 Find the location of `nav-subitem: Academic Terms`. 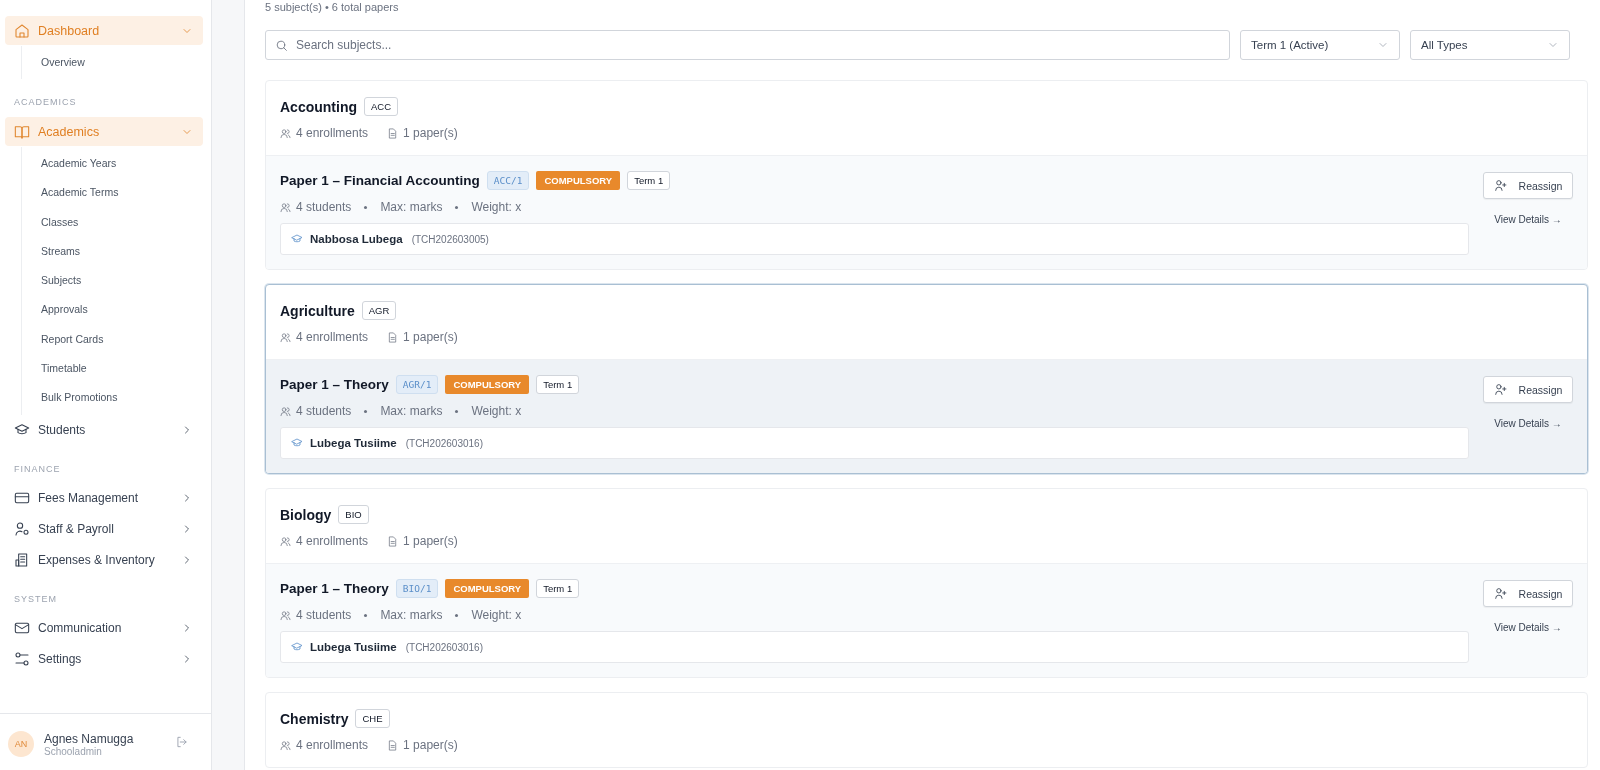

nav-subitem: Academic Terms is located at coordinates (112, 192).